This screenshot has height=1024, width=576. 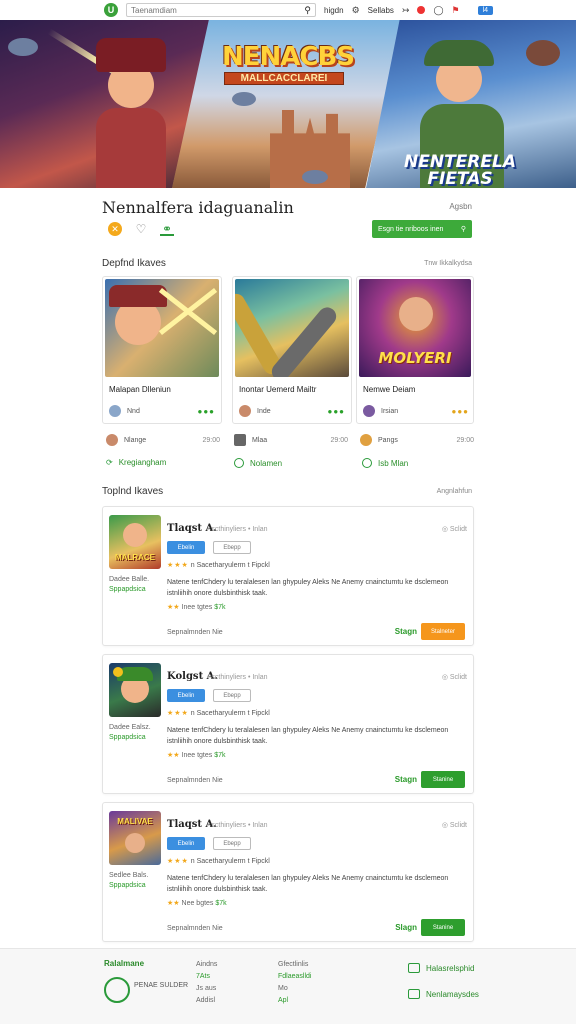 I want to click on featured-sub-row: Mlaa 29:00, so click(x=291, y=440).